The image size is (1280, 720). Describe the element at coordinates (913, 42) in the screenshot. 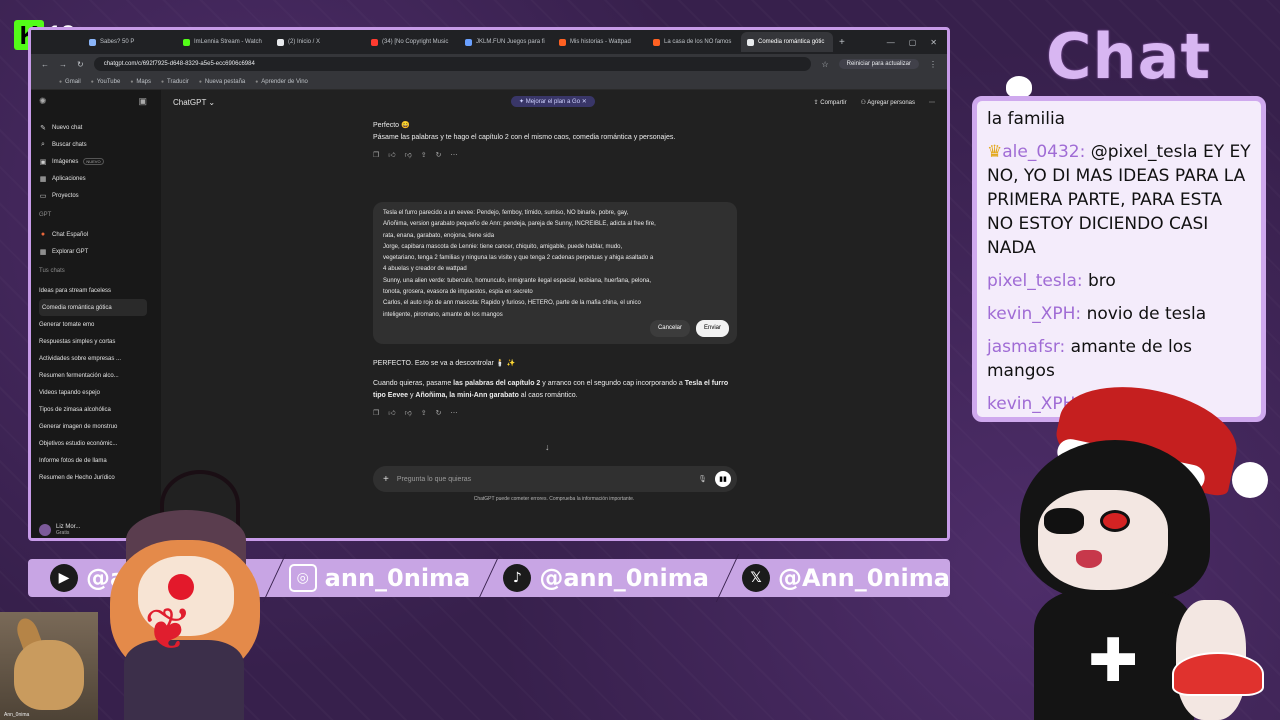

I see `maximize-icon: ▢` at that location.